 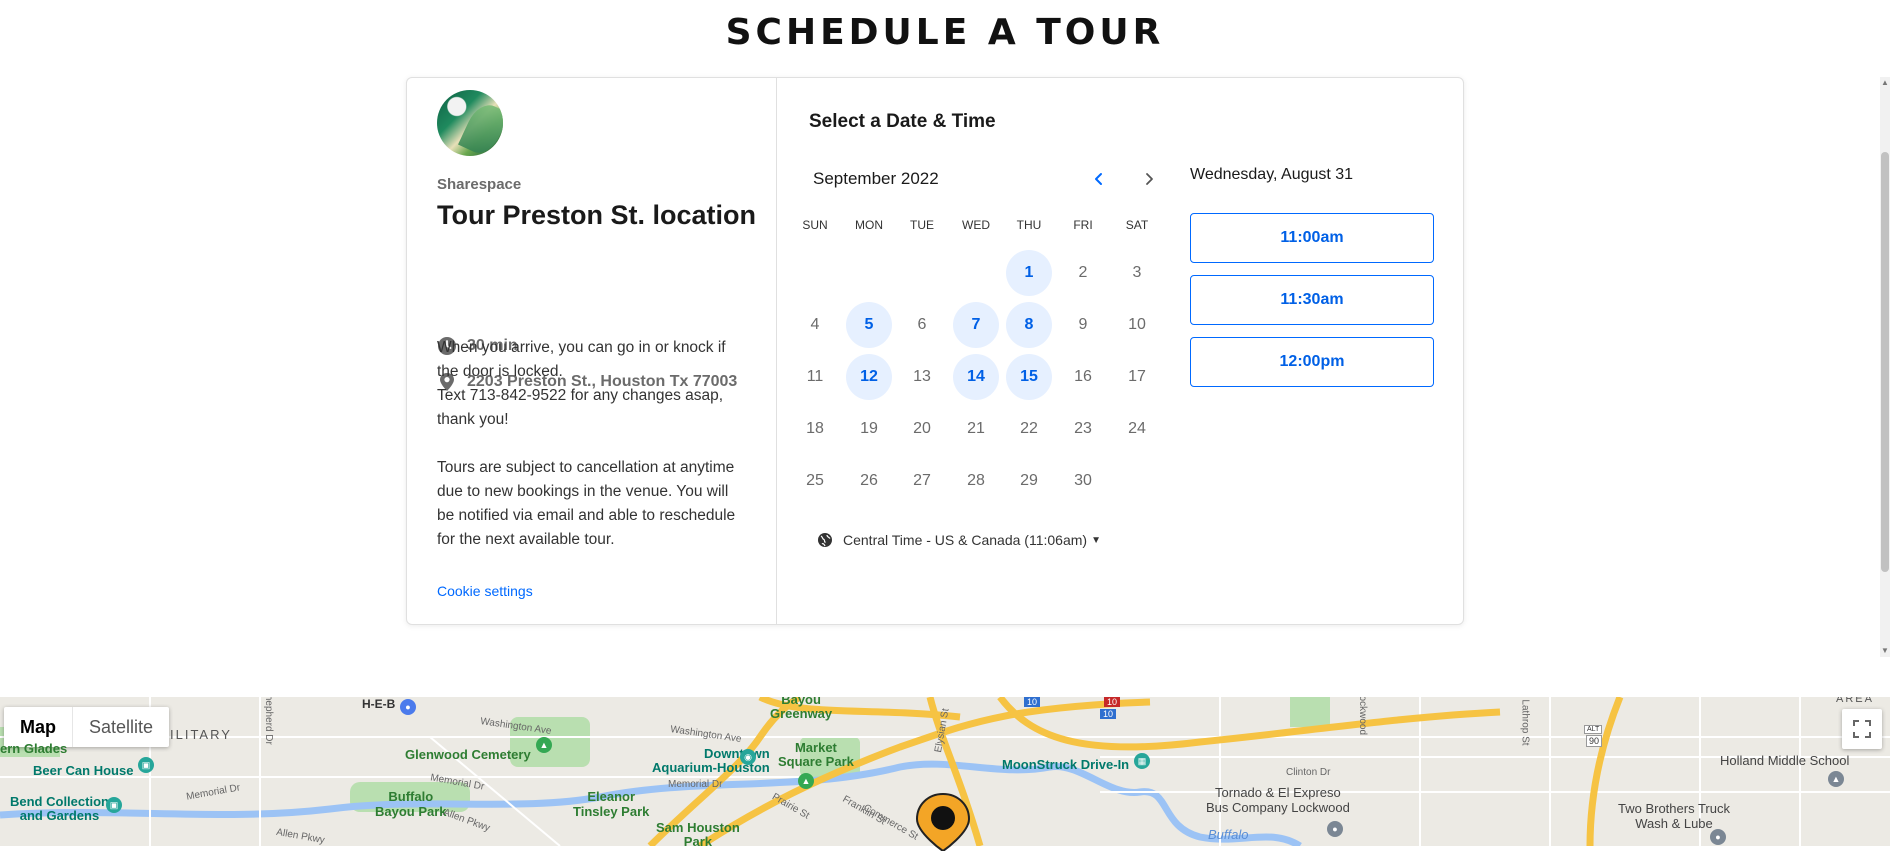 What do you see at coordinates (801, 709) in the screenshot?
I see `map-label: Bayou Greenway` at bounding box center [801, 709].